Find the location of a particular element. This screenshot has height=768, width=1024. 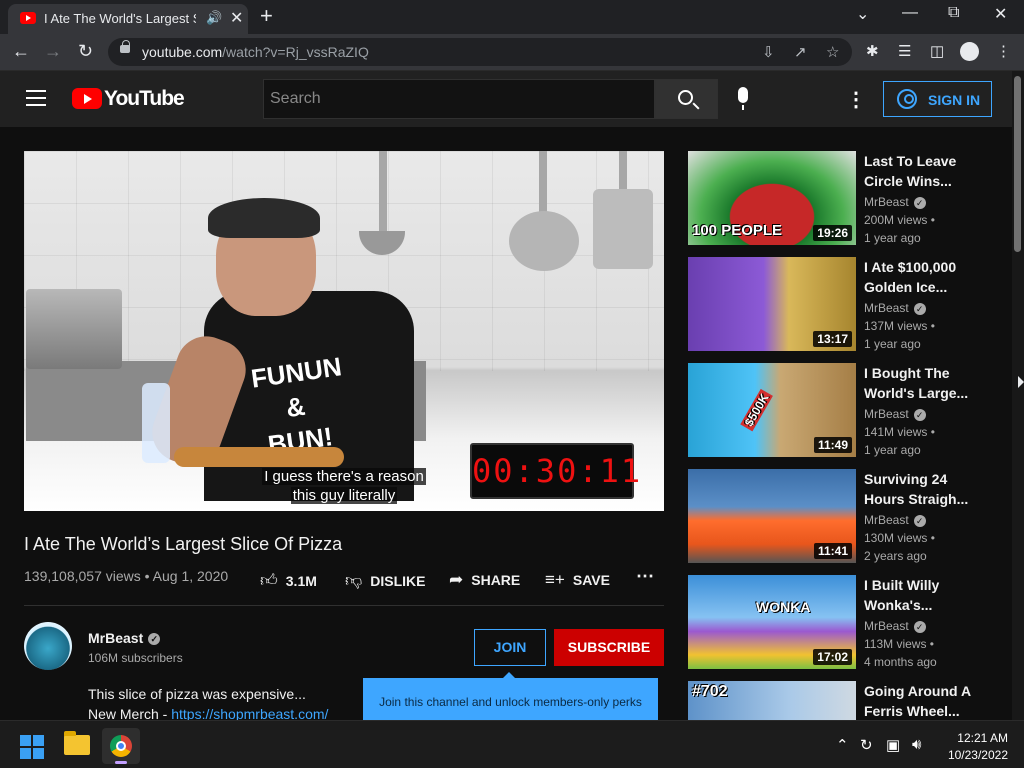

video-thumbnail: $500K 11:49 is located at coordinates (772, 410).